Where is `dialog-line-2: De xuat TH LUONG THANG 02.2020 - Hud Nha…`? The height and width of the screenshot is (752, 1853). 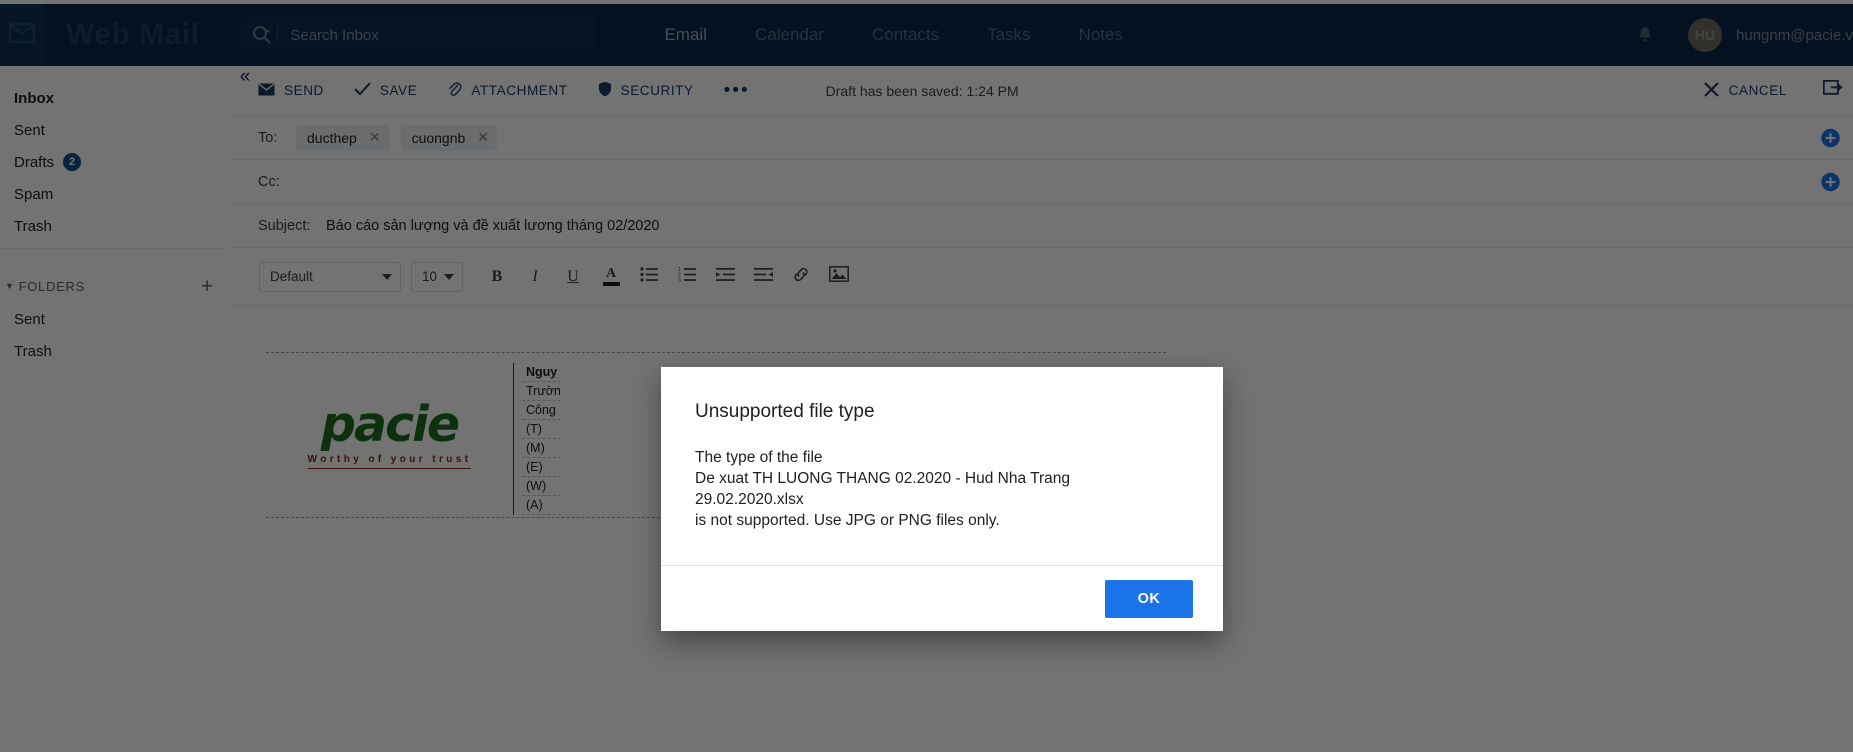 dialog-line-2: De xuat TH LUONG THANG 02.2020 - Hud Nha… is located at coordinates (883, 478).